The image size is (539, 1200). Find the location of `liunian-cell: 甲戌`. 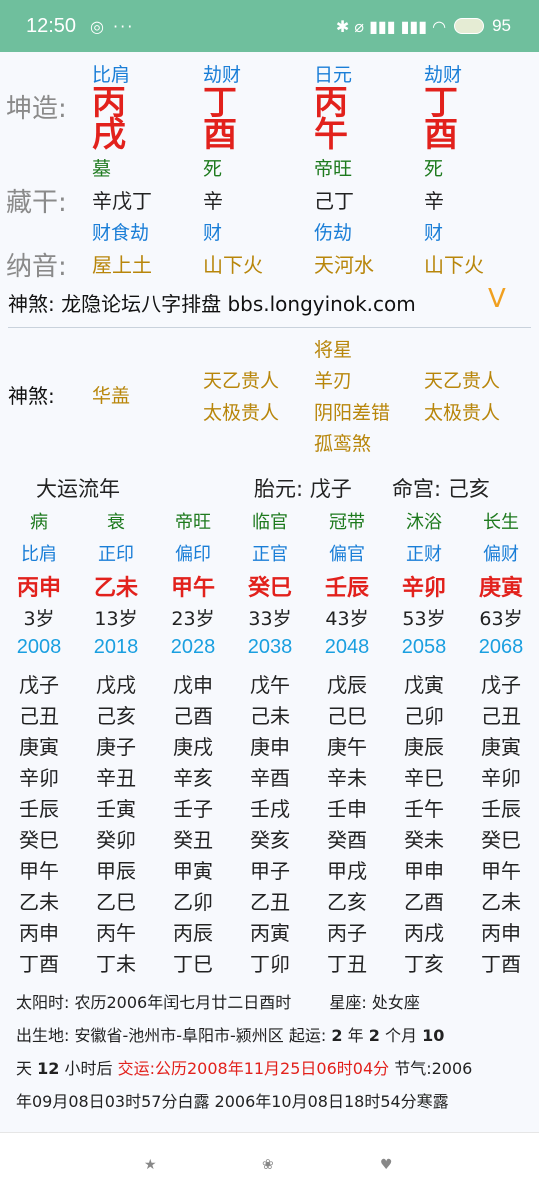

liunian-cell: 甲戌 is located at coordinates (347, 869).